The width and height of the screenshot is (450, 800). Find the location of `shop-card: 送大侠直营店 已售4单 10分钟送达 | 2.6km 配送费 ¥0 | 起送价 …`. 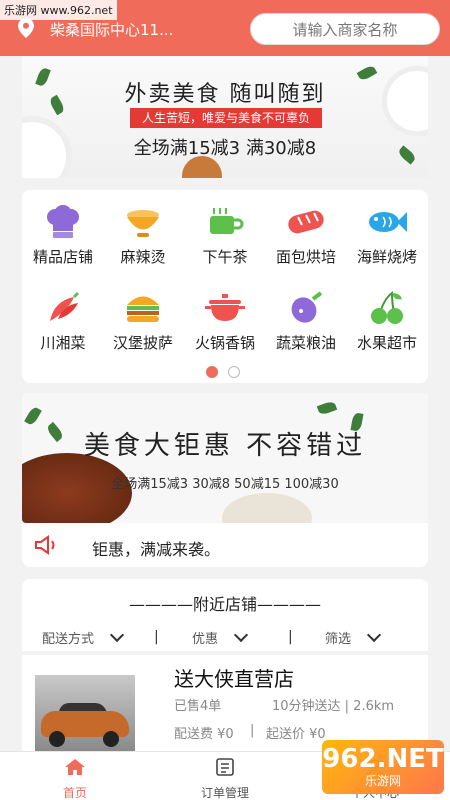

shop-card: 送大侠直营店 已售4单 10分钟送达 | 2.6km 配送费 ¥0 | 起送价 … is located at coordinates (225, 703).